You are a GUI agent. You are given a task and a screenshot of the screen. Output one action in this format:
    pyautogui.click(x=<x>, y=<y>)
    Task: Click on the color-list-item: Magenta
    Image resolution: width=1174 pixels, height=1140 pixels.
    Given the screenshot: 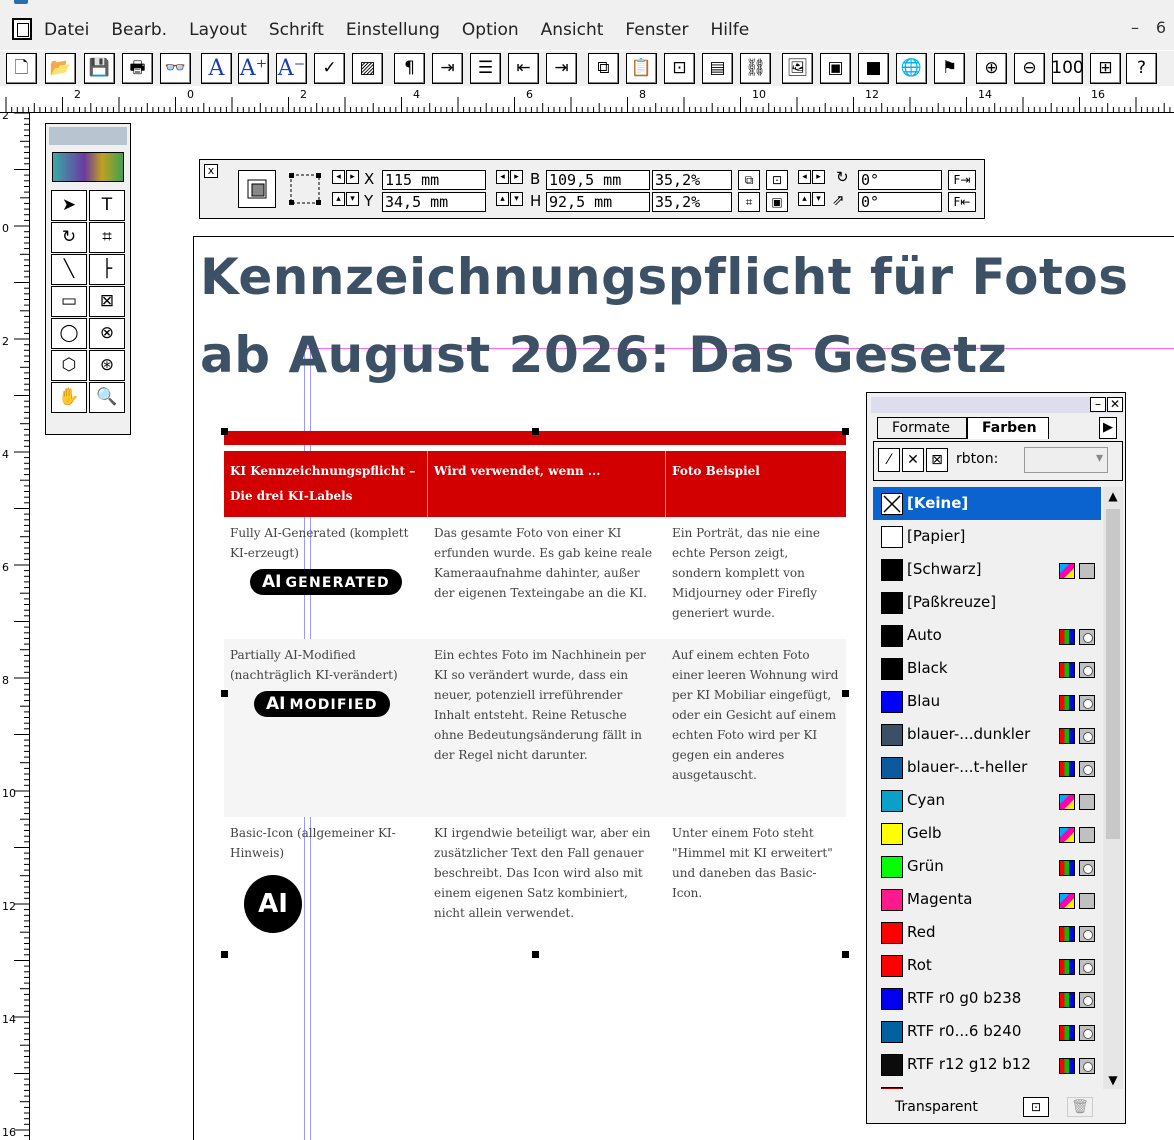 What is the action you would take?
    pyautogui.click(x=987, y=899)
    